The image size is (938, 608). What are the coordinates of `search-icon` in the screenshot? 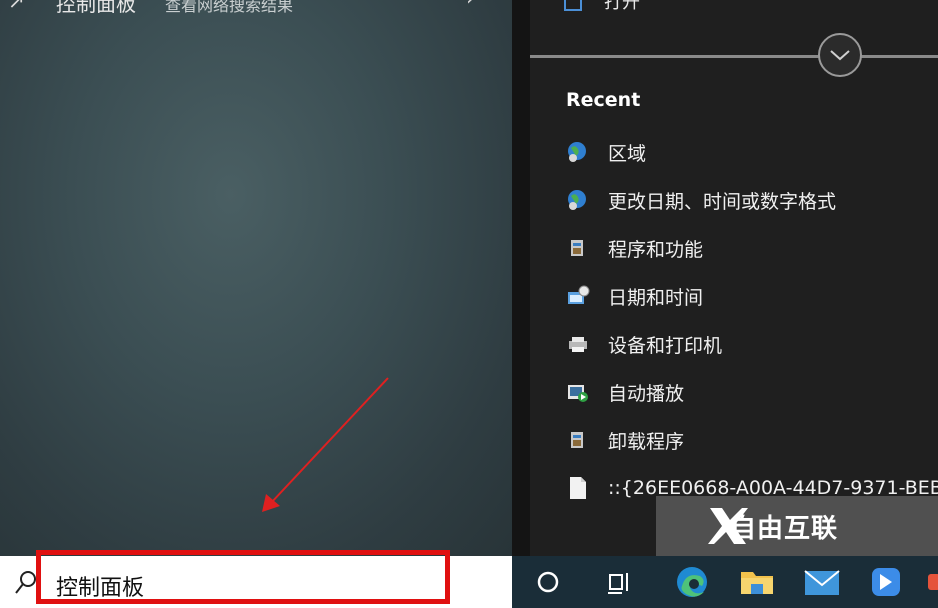 It's located at (25, 582).